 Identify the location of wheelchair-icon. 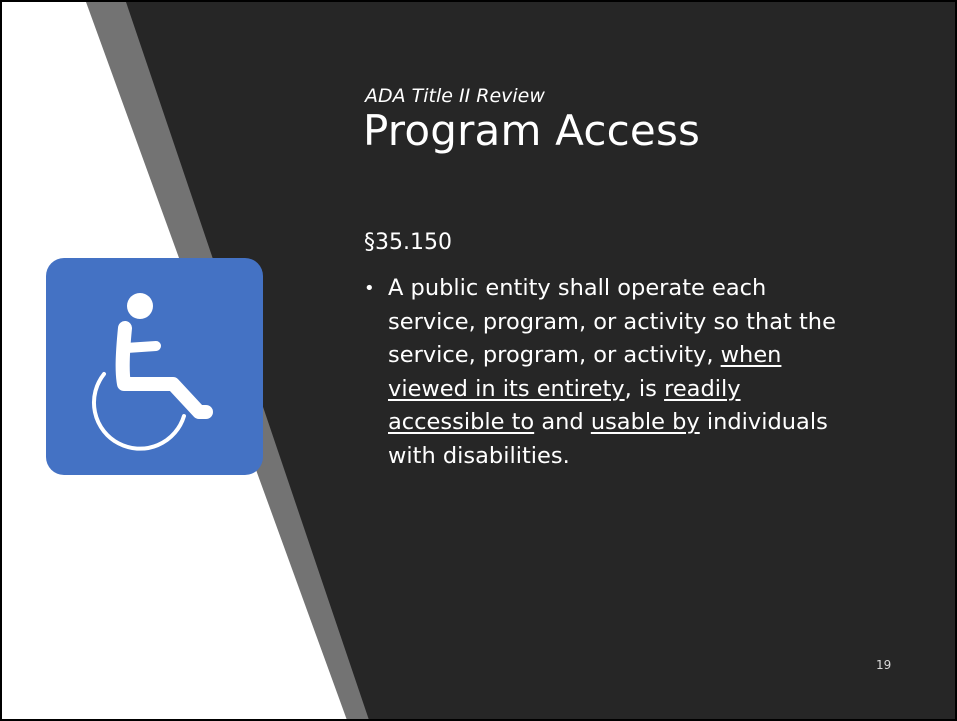
(154, 366).